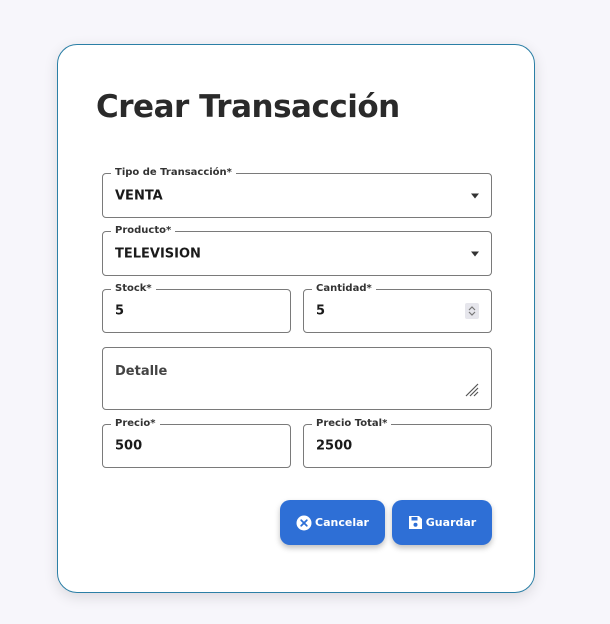 This screenshot has width=610, height=624. Describe the element at coordinates (173, 173) in the screenshot. I see `transaction-type-label: Tipo de Transacción*` at that location.